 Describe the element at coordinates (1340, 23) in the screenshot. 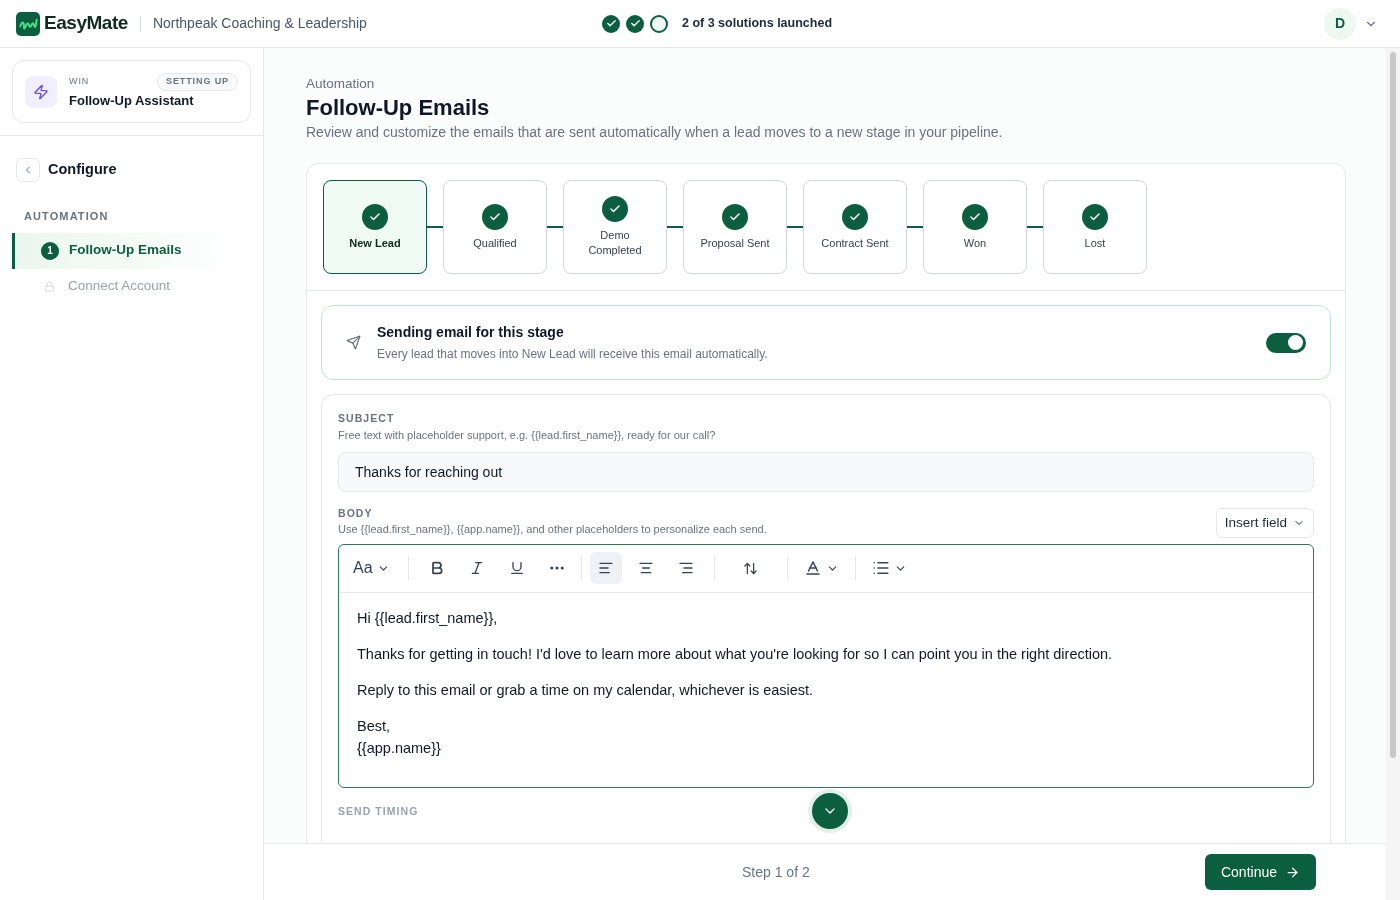

I see `avatar: D` at that location.